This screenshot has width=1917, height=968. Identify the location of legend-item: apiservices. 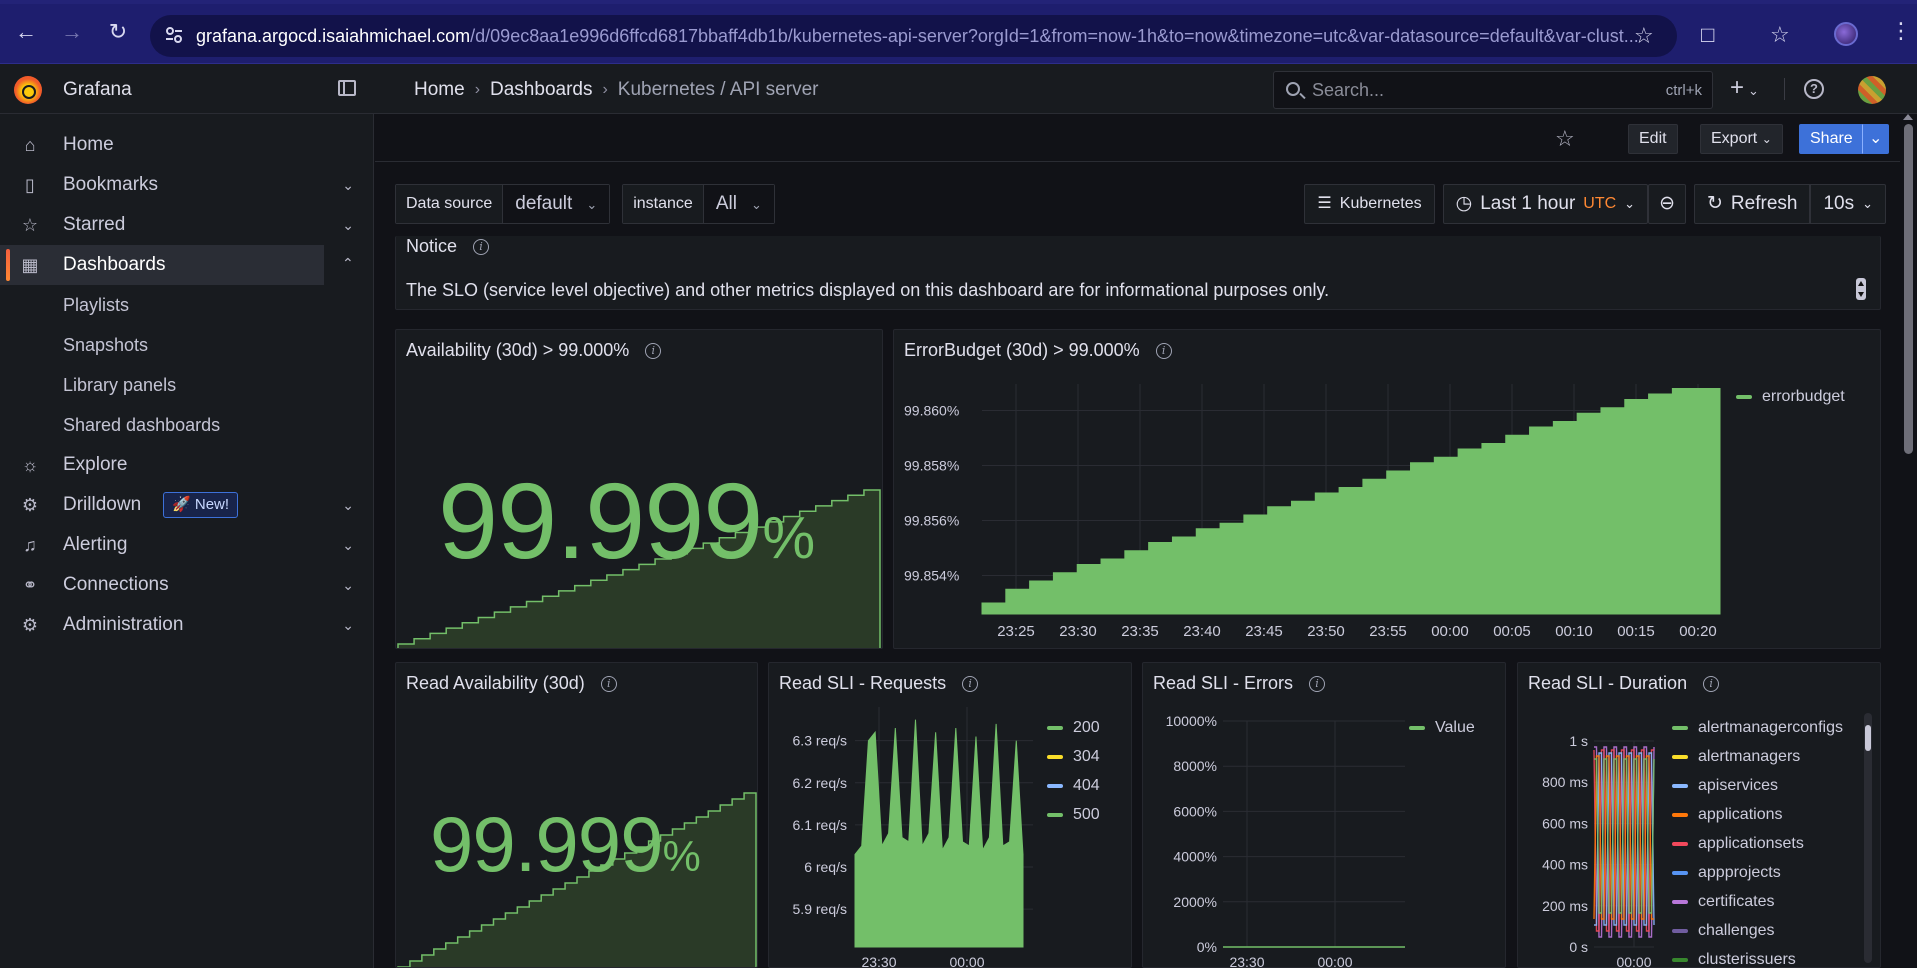
(1725, 786).